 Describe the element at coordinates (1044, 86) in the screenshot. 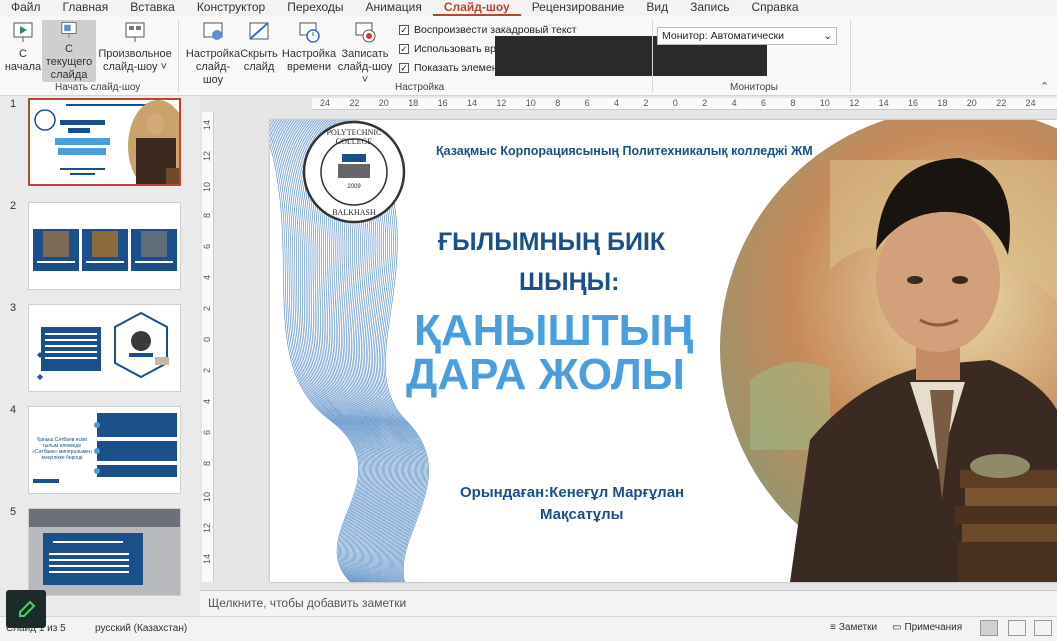

I see `collapse-ribbon-icon: ⌃` at that location.